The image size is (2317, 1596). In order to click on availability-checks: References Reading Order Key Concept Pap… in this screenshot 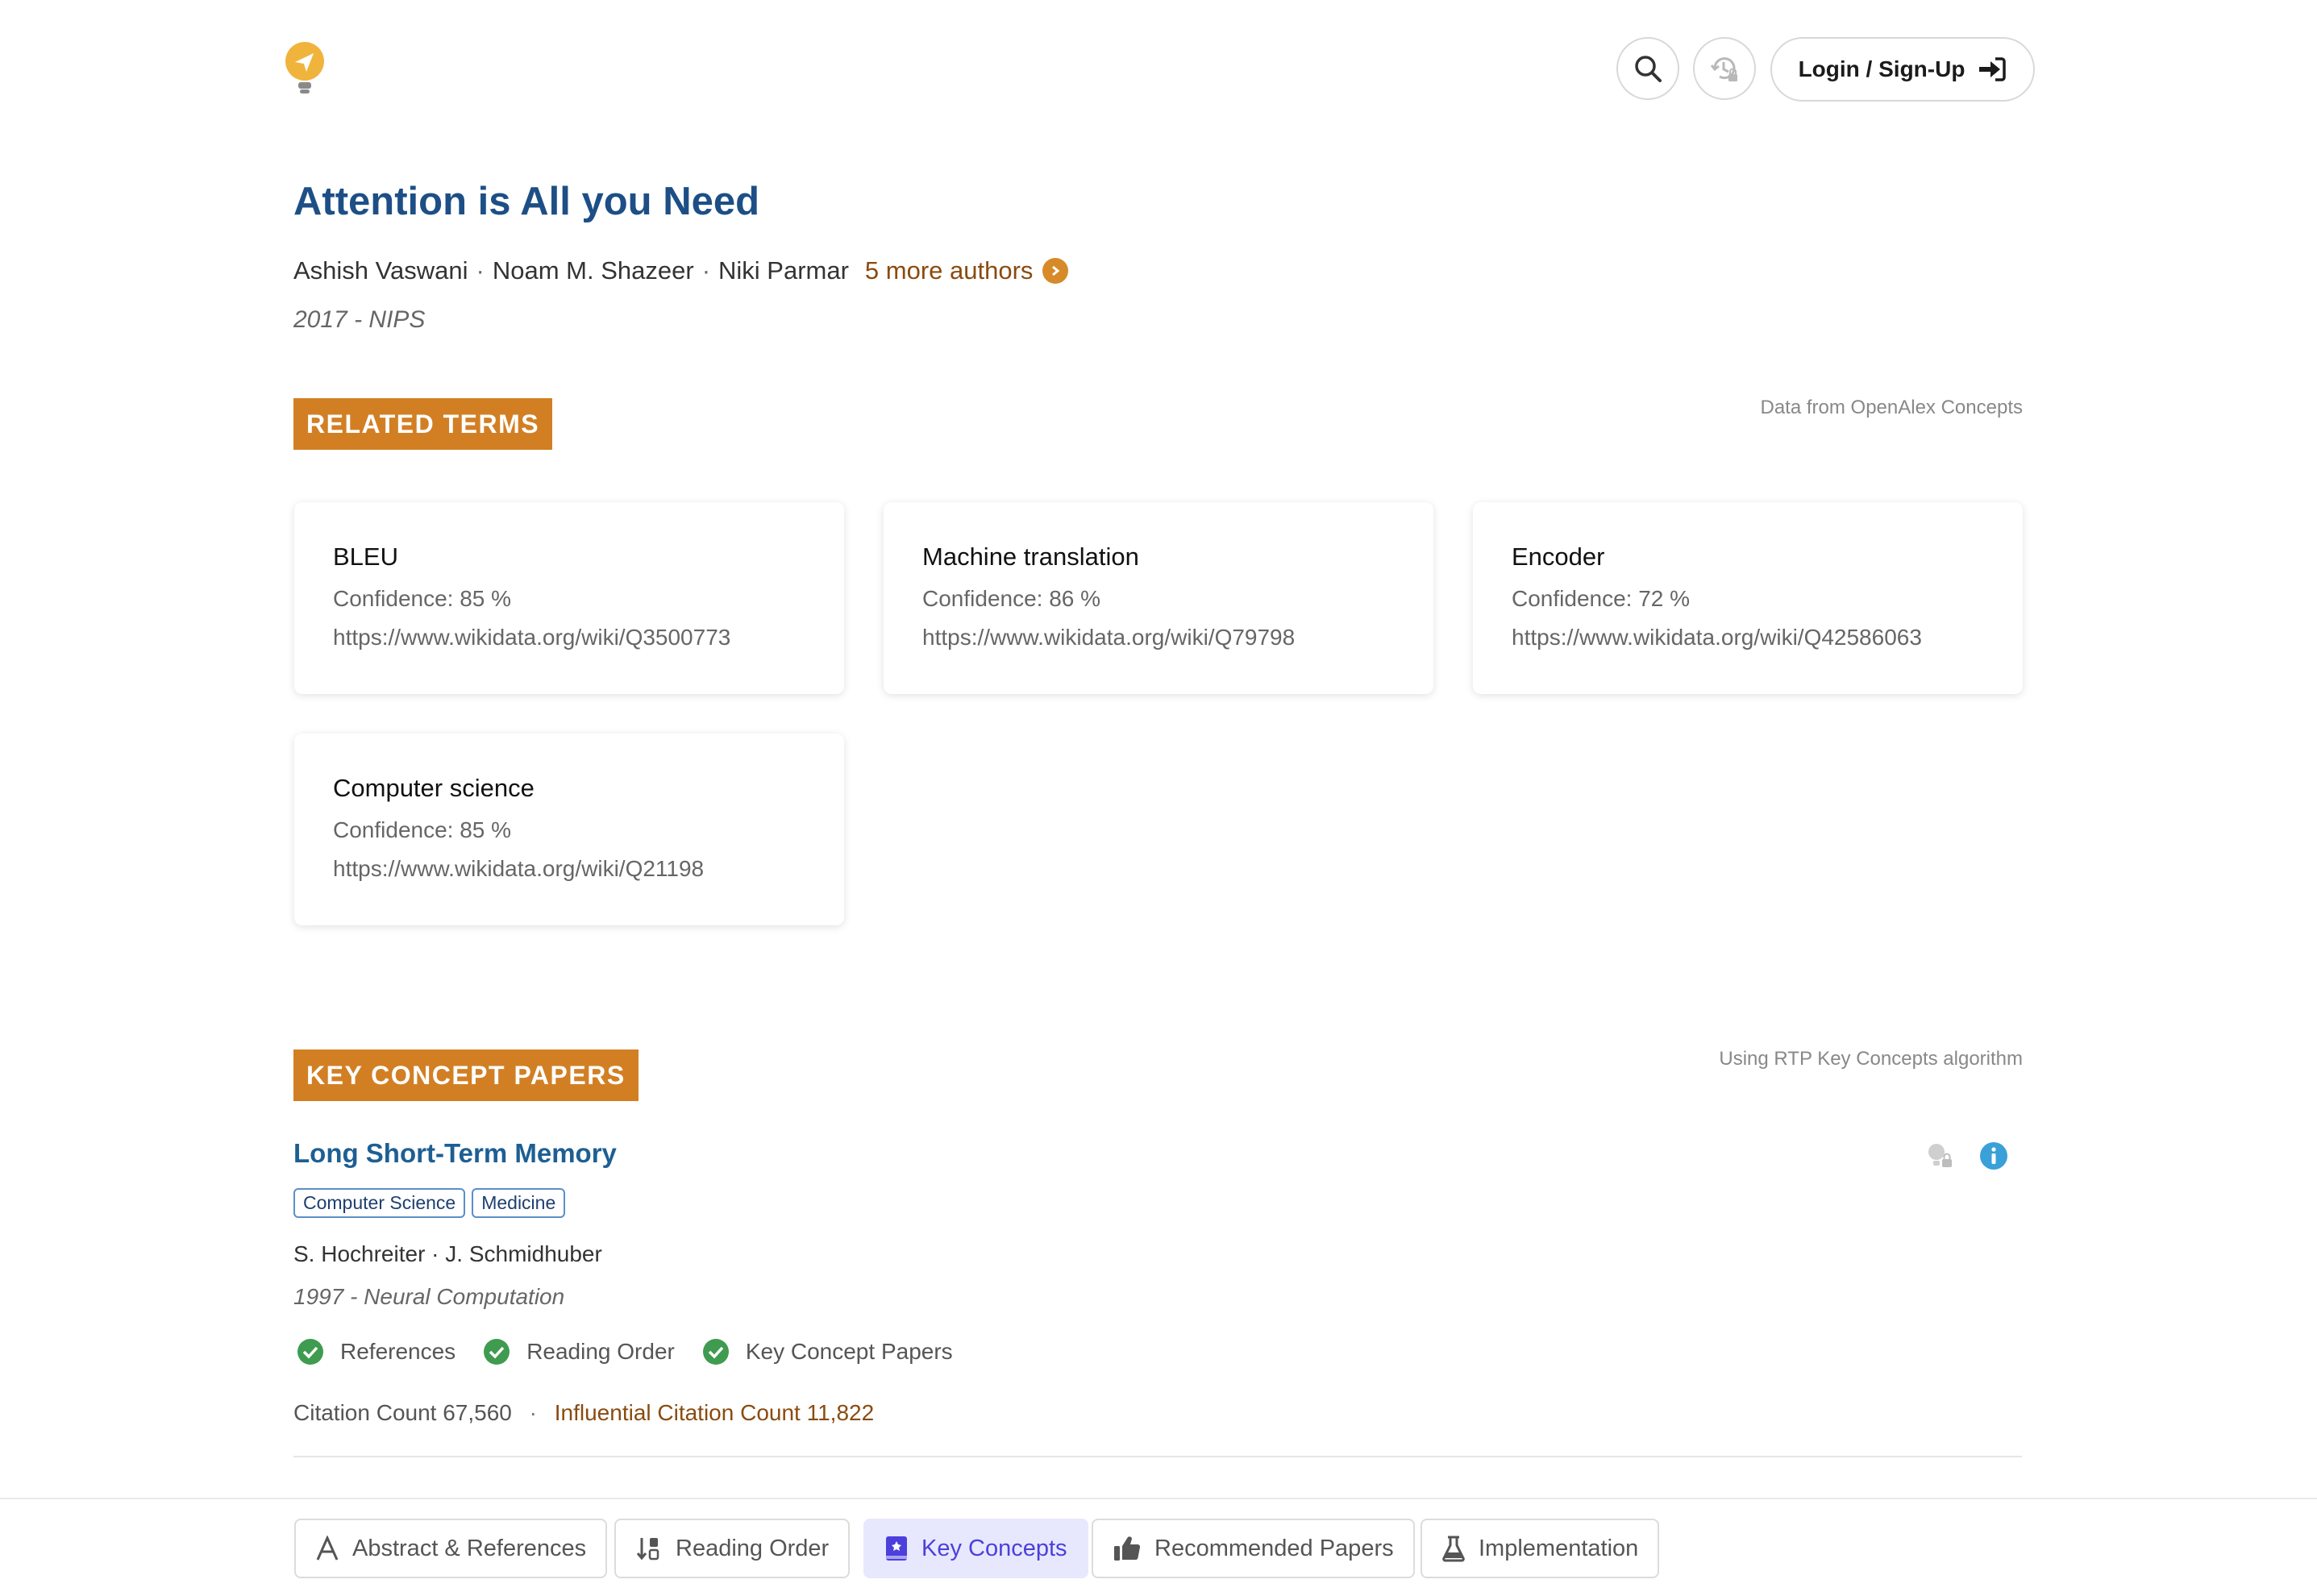, I will do `click(625, 1351)`.